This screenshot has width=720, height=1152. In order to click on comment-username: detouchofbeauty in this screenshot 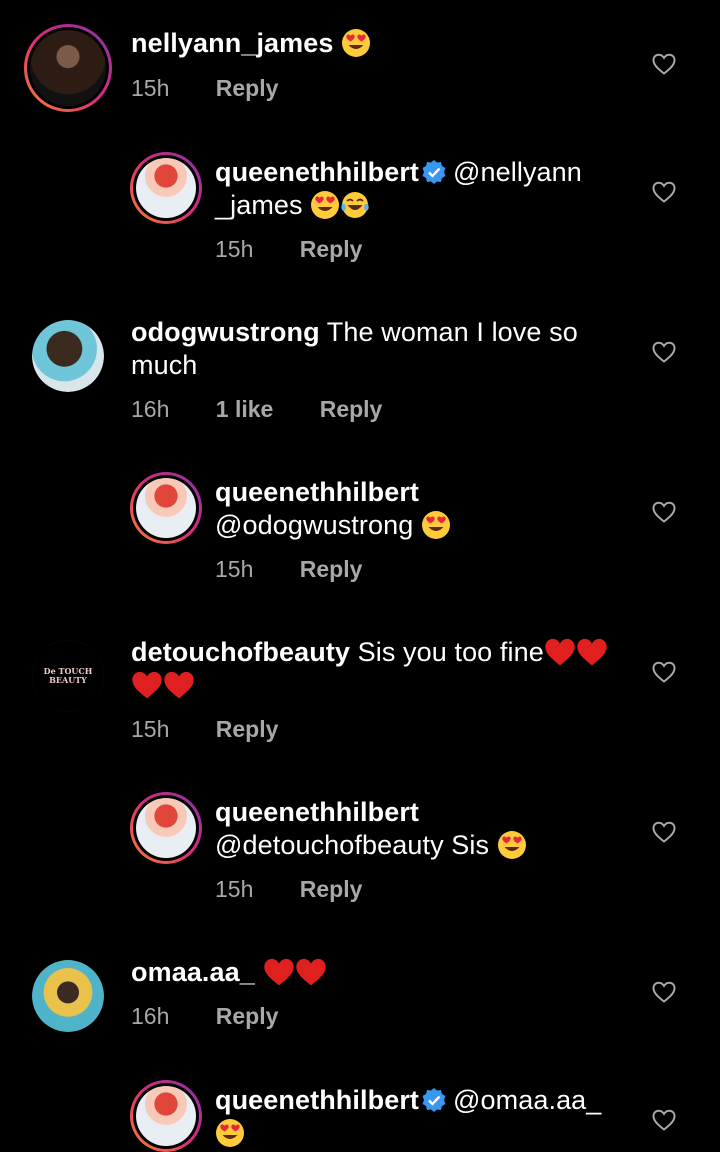, I will do `click(240, 652)`.